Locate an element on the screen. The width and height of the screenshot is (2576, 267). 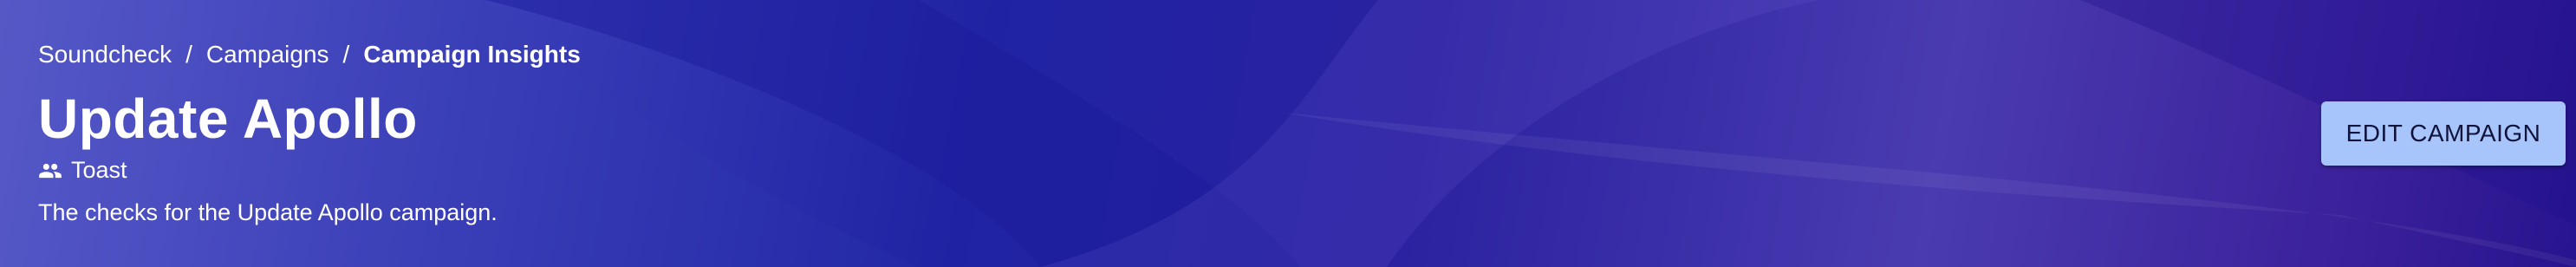
page-title: Update Apollo is located at coordinates (228, 119).